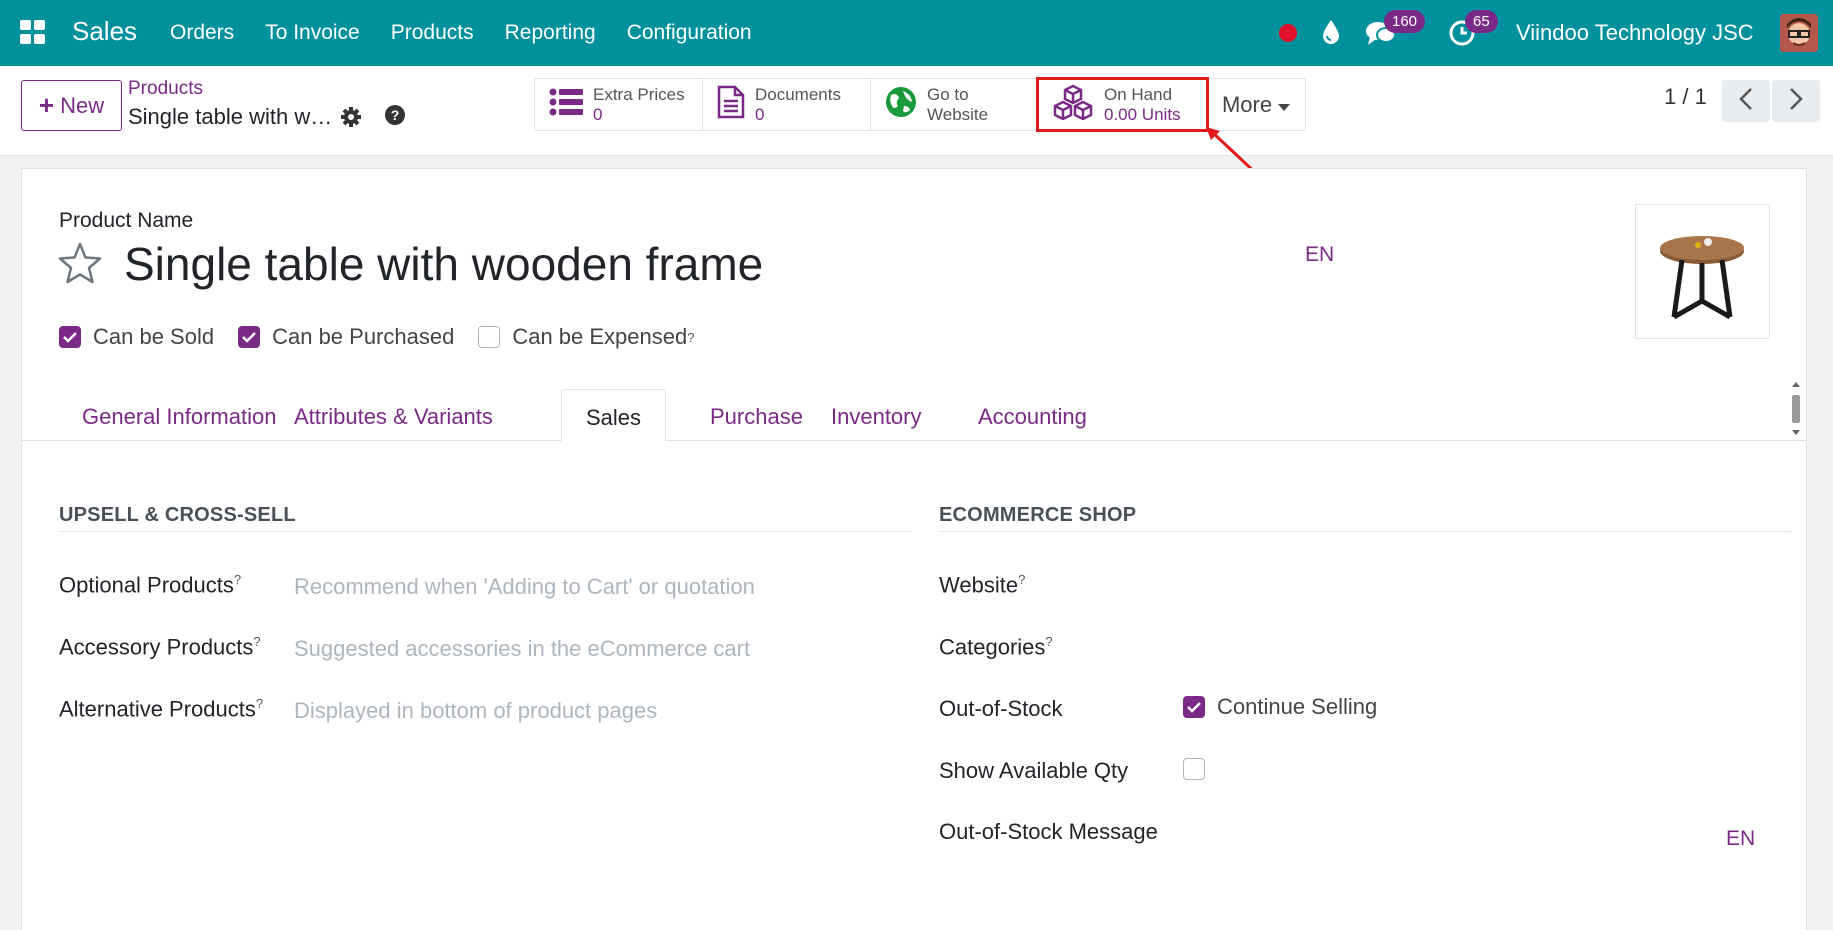 The image size is (1833, 930). What do you see at coordinates (1001, 708) in the screenshot?
I see `out-of-stock-label: Out-of-Stock` at bounding box center [1001, 708].